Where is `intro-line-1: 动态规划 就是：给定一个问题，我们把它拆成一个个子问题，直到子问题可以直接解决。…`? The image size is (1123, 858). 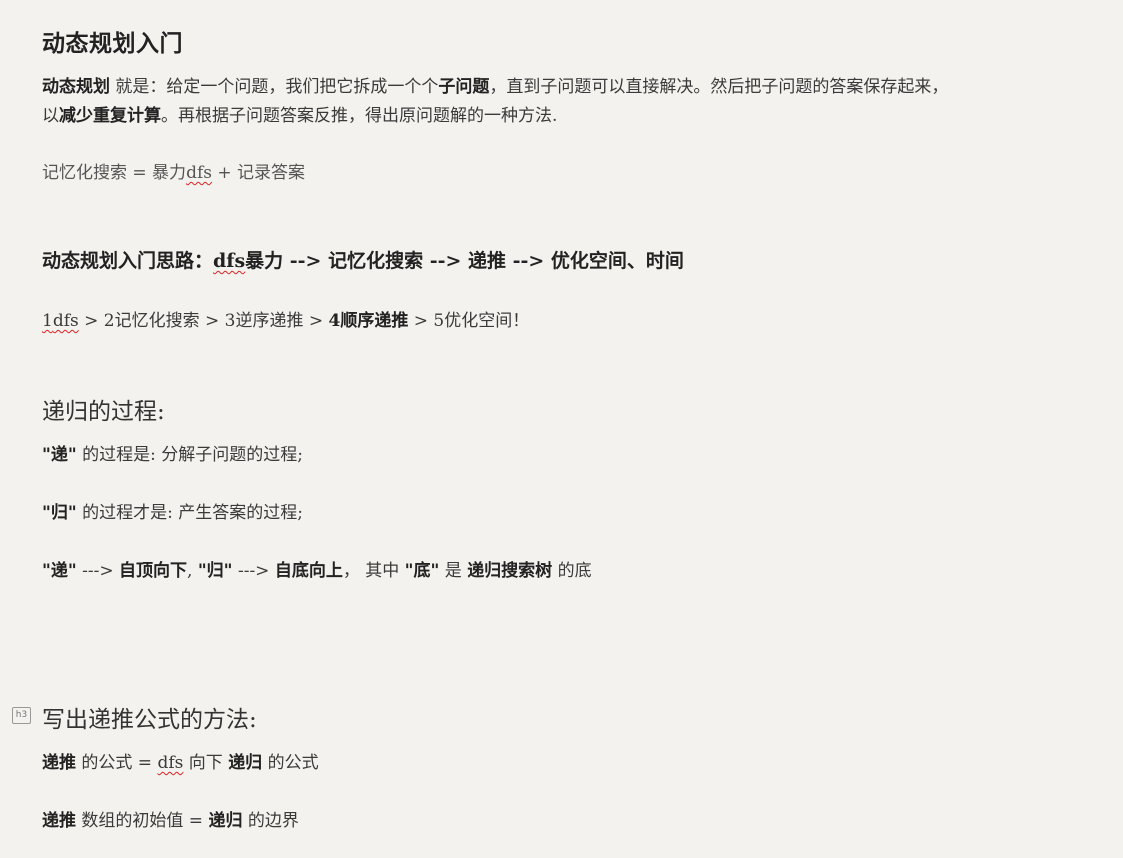
intro-line-1: 动态规划 就是：给定一个问题，我们把它拆成一个个子问题，直到子问题可以直接解决。… is located at coordinates (495, 87).